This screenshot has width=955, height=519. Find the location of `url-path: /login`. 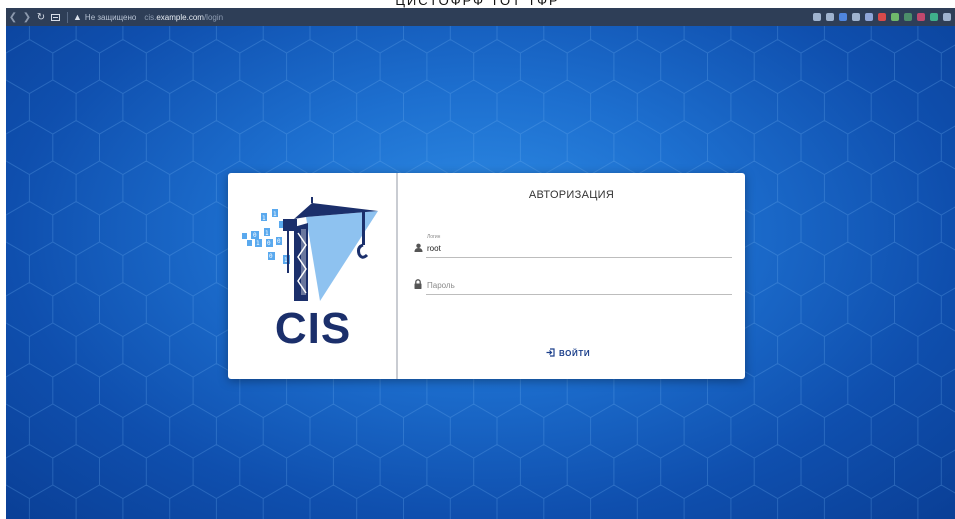

url-path: /login is located at coordinates (213, 17).